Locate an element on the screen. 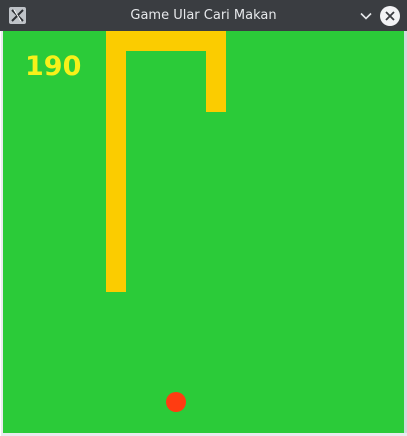  snake-head-segment is located at coordinates (216, 71).